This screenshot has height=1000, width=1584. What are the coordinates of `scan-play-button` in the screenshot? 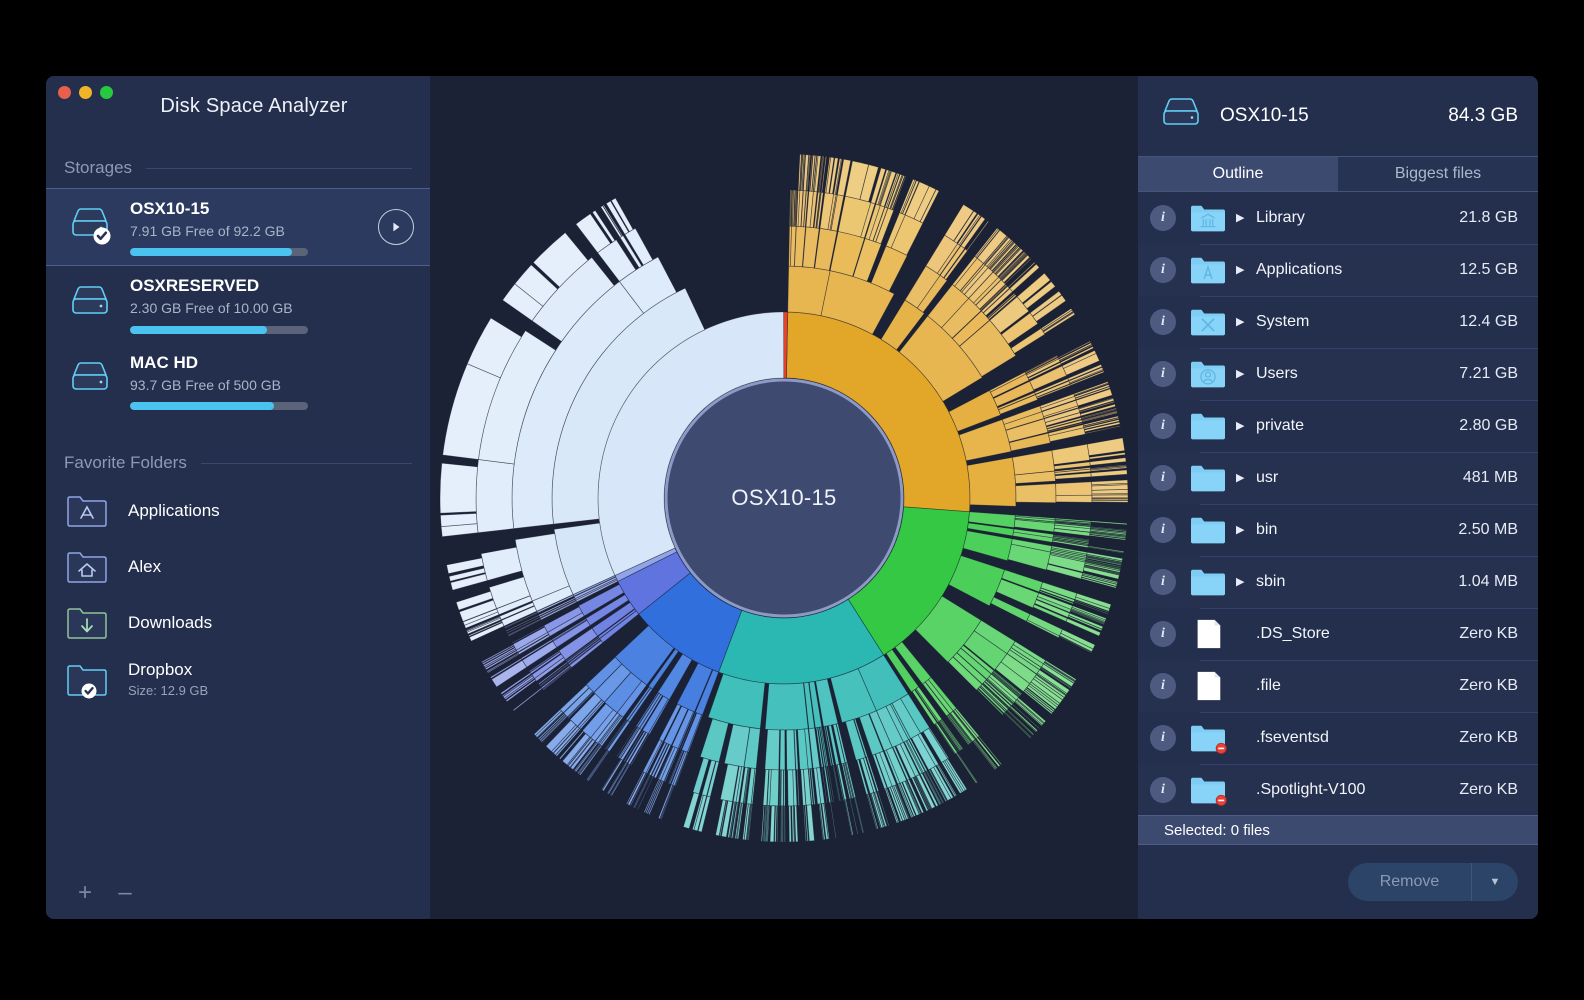 It's located at (396, 227).